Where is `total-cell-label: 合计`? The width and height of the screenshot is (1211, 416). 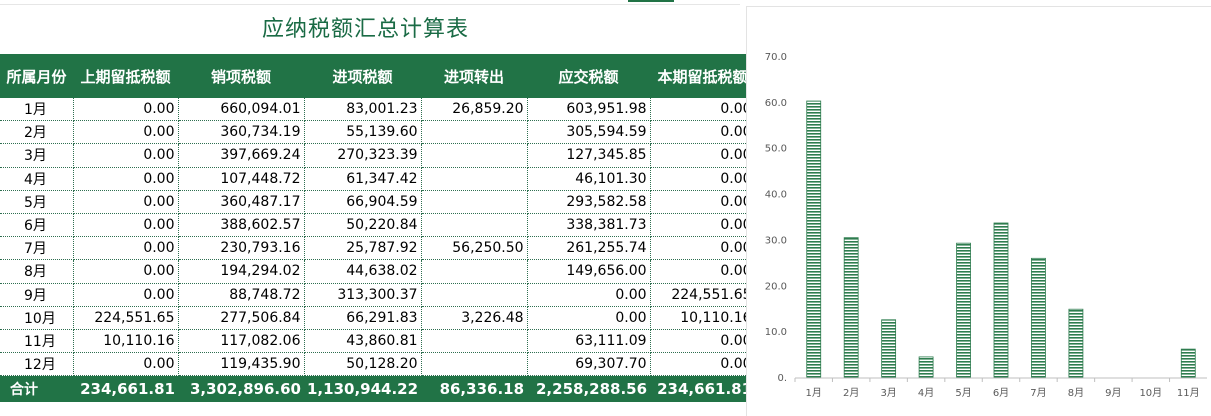
total-cell-label: 合计 is located at coordinates (36, 389).